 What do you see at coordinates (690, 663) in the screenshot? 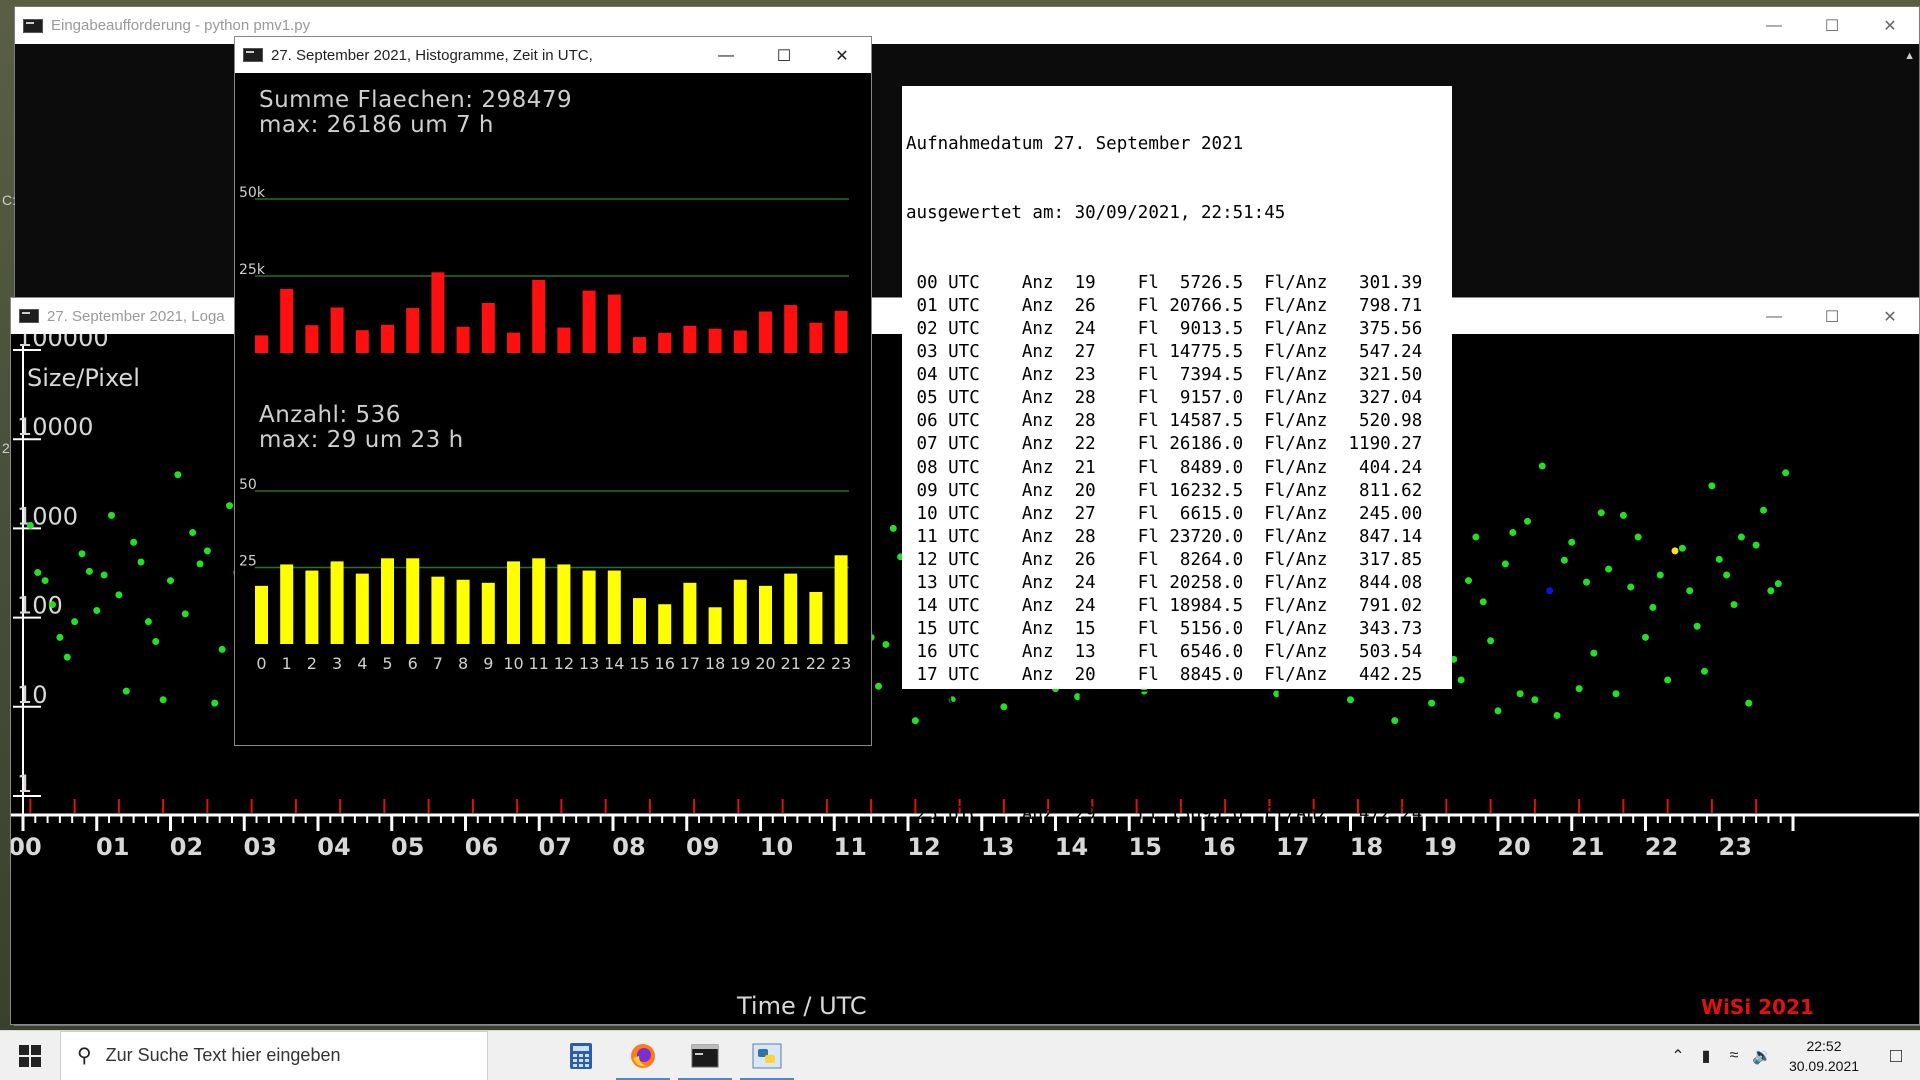
I see `hour-label: 17` at bounding box center [690, 663].